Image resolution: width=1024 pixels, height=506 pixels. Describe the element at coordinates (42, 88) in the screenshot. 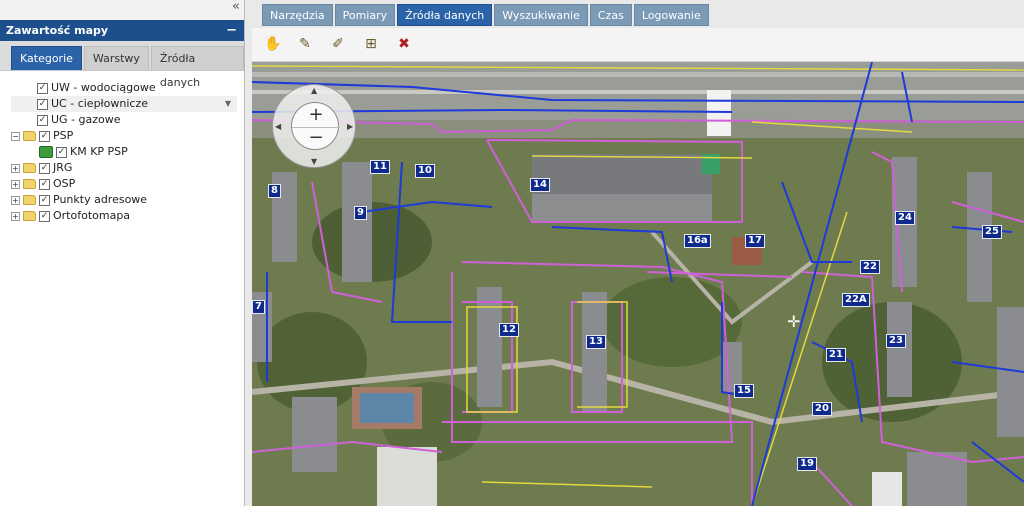

I see `checkbox-uw: ✓` at that location.